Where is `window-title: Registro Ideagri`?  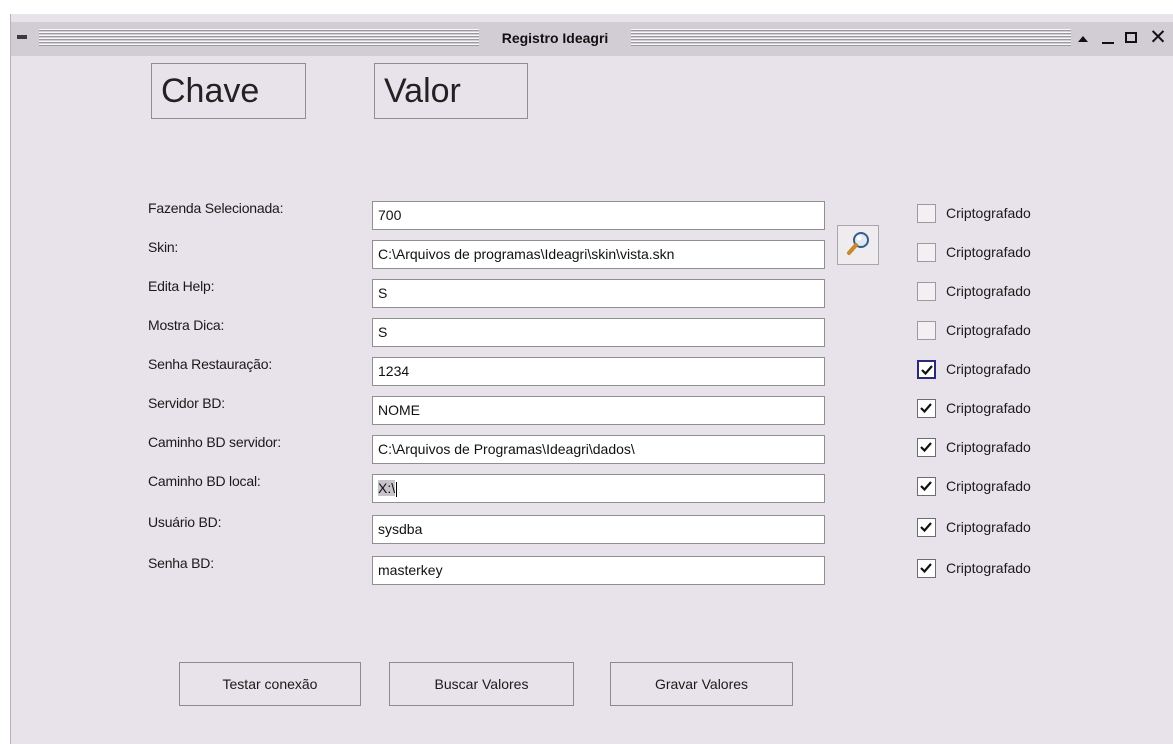
window-title: Registro Ideagri is located at coordinates (555, 38).